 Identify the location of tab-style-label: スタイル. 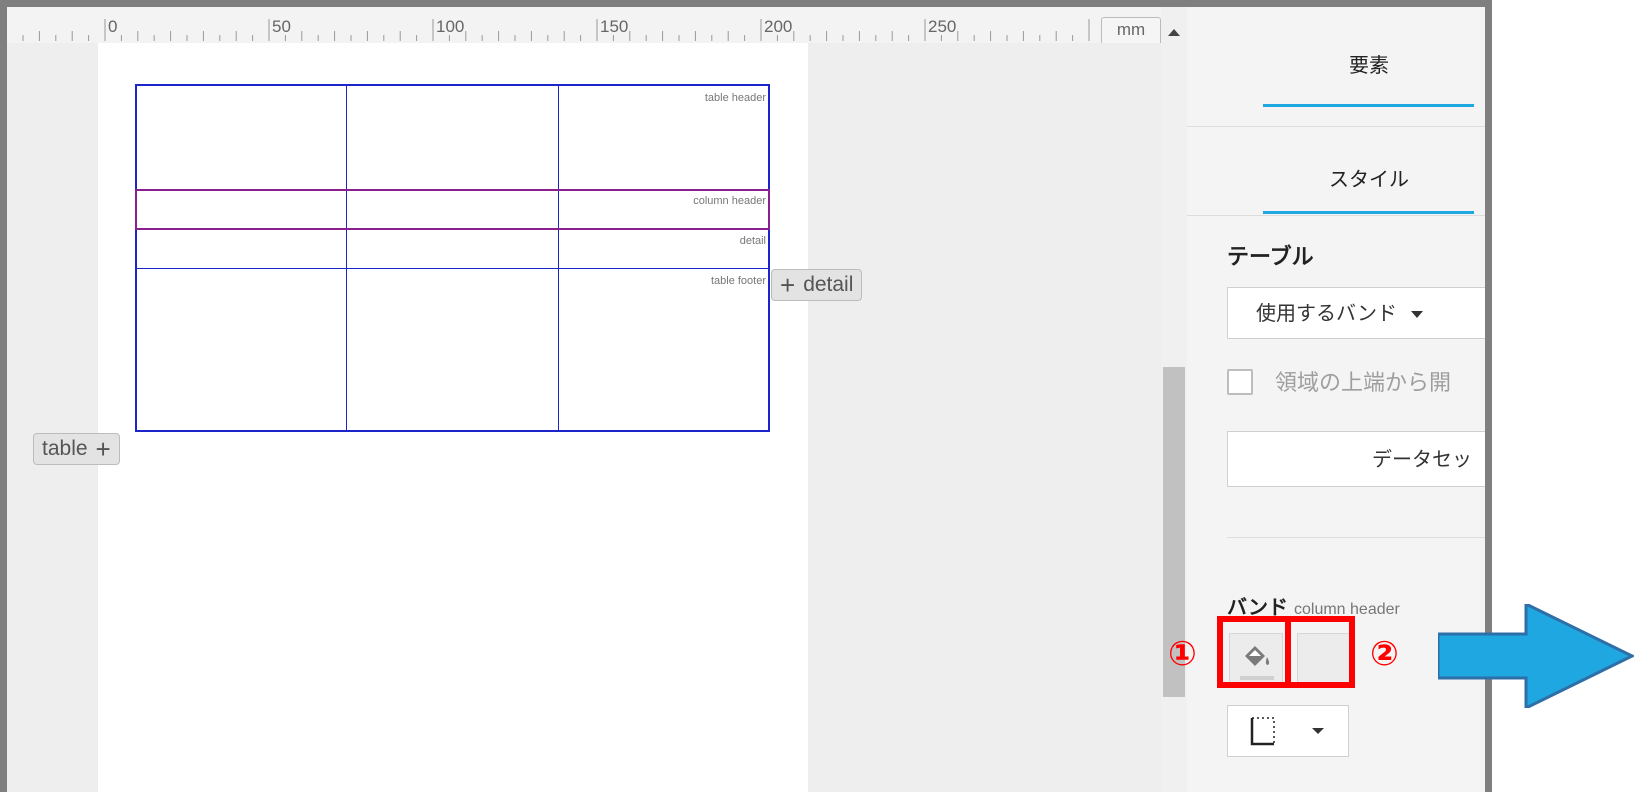
(1369, 179).